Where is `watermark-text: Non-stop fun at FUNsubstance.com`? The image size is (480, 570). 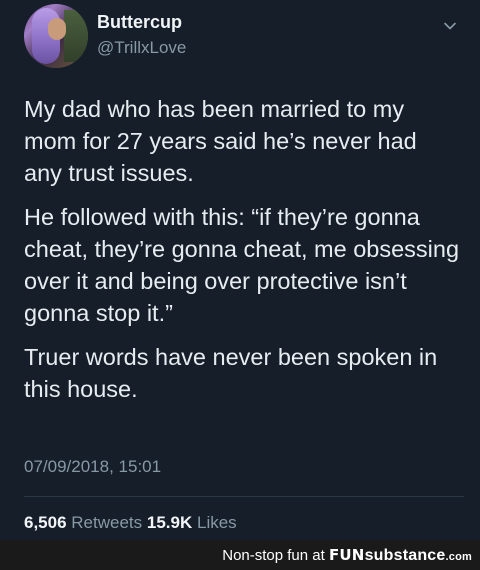
watermark-text: Non-stop fun at FUNsubstance.com is located at coordinates (347, 555).